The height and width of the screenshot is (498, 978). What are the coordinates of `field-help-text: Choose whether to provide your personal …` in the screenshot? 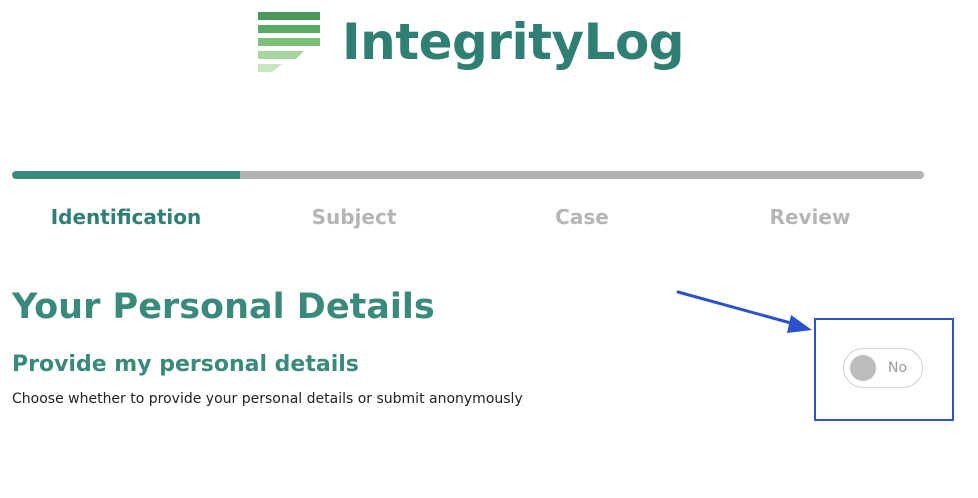 It's located at (267, 399).